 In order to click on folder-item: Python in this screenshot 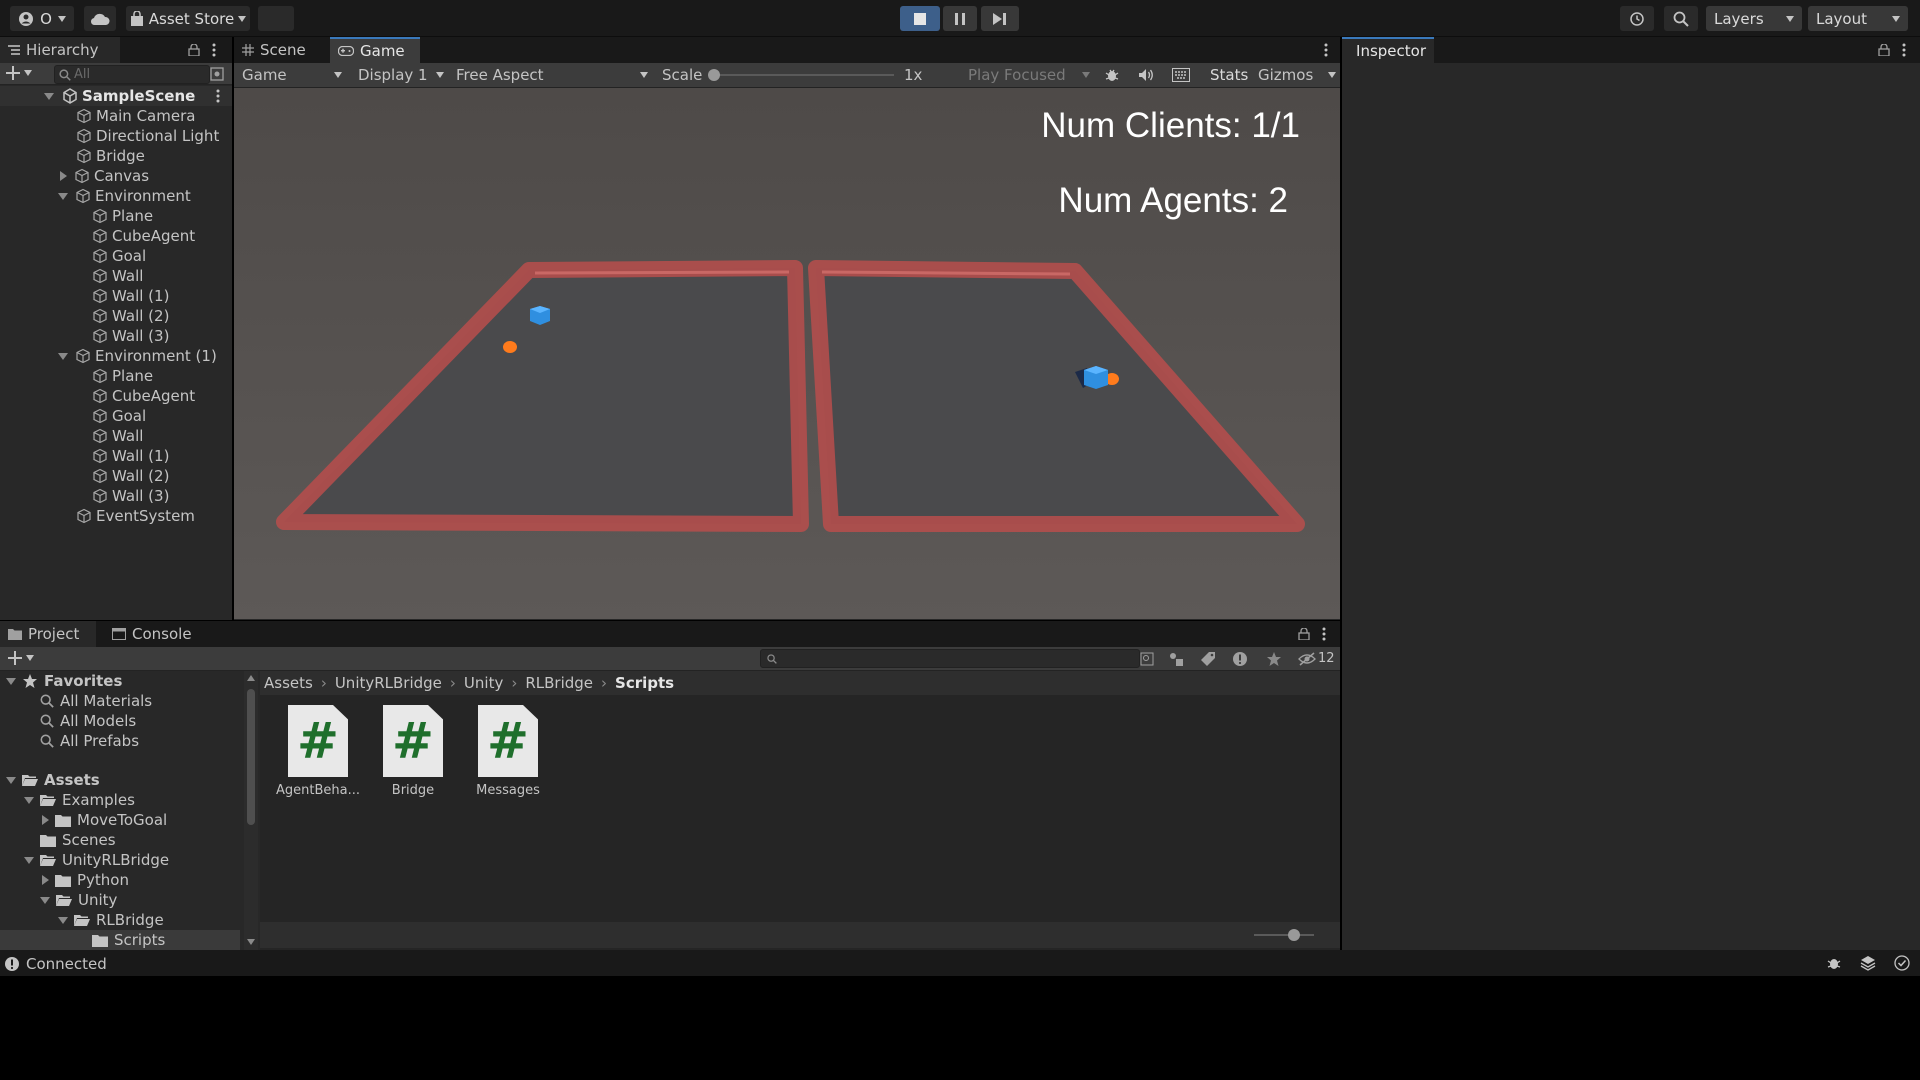, I will do `click(85, 880)`.